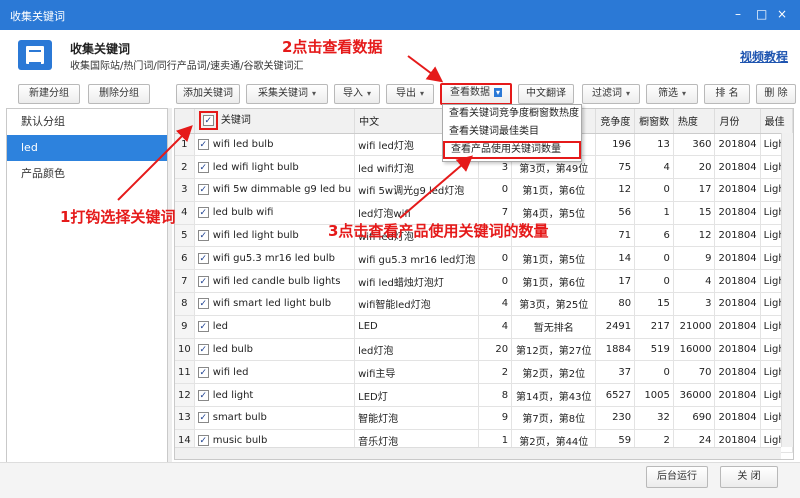 This screenshot has height=498, width=800. What do you see at coordinates (546, 94) in the screenshot?
I see `translate-button: 中文翻译` at bounding box center [546, 94].